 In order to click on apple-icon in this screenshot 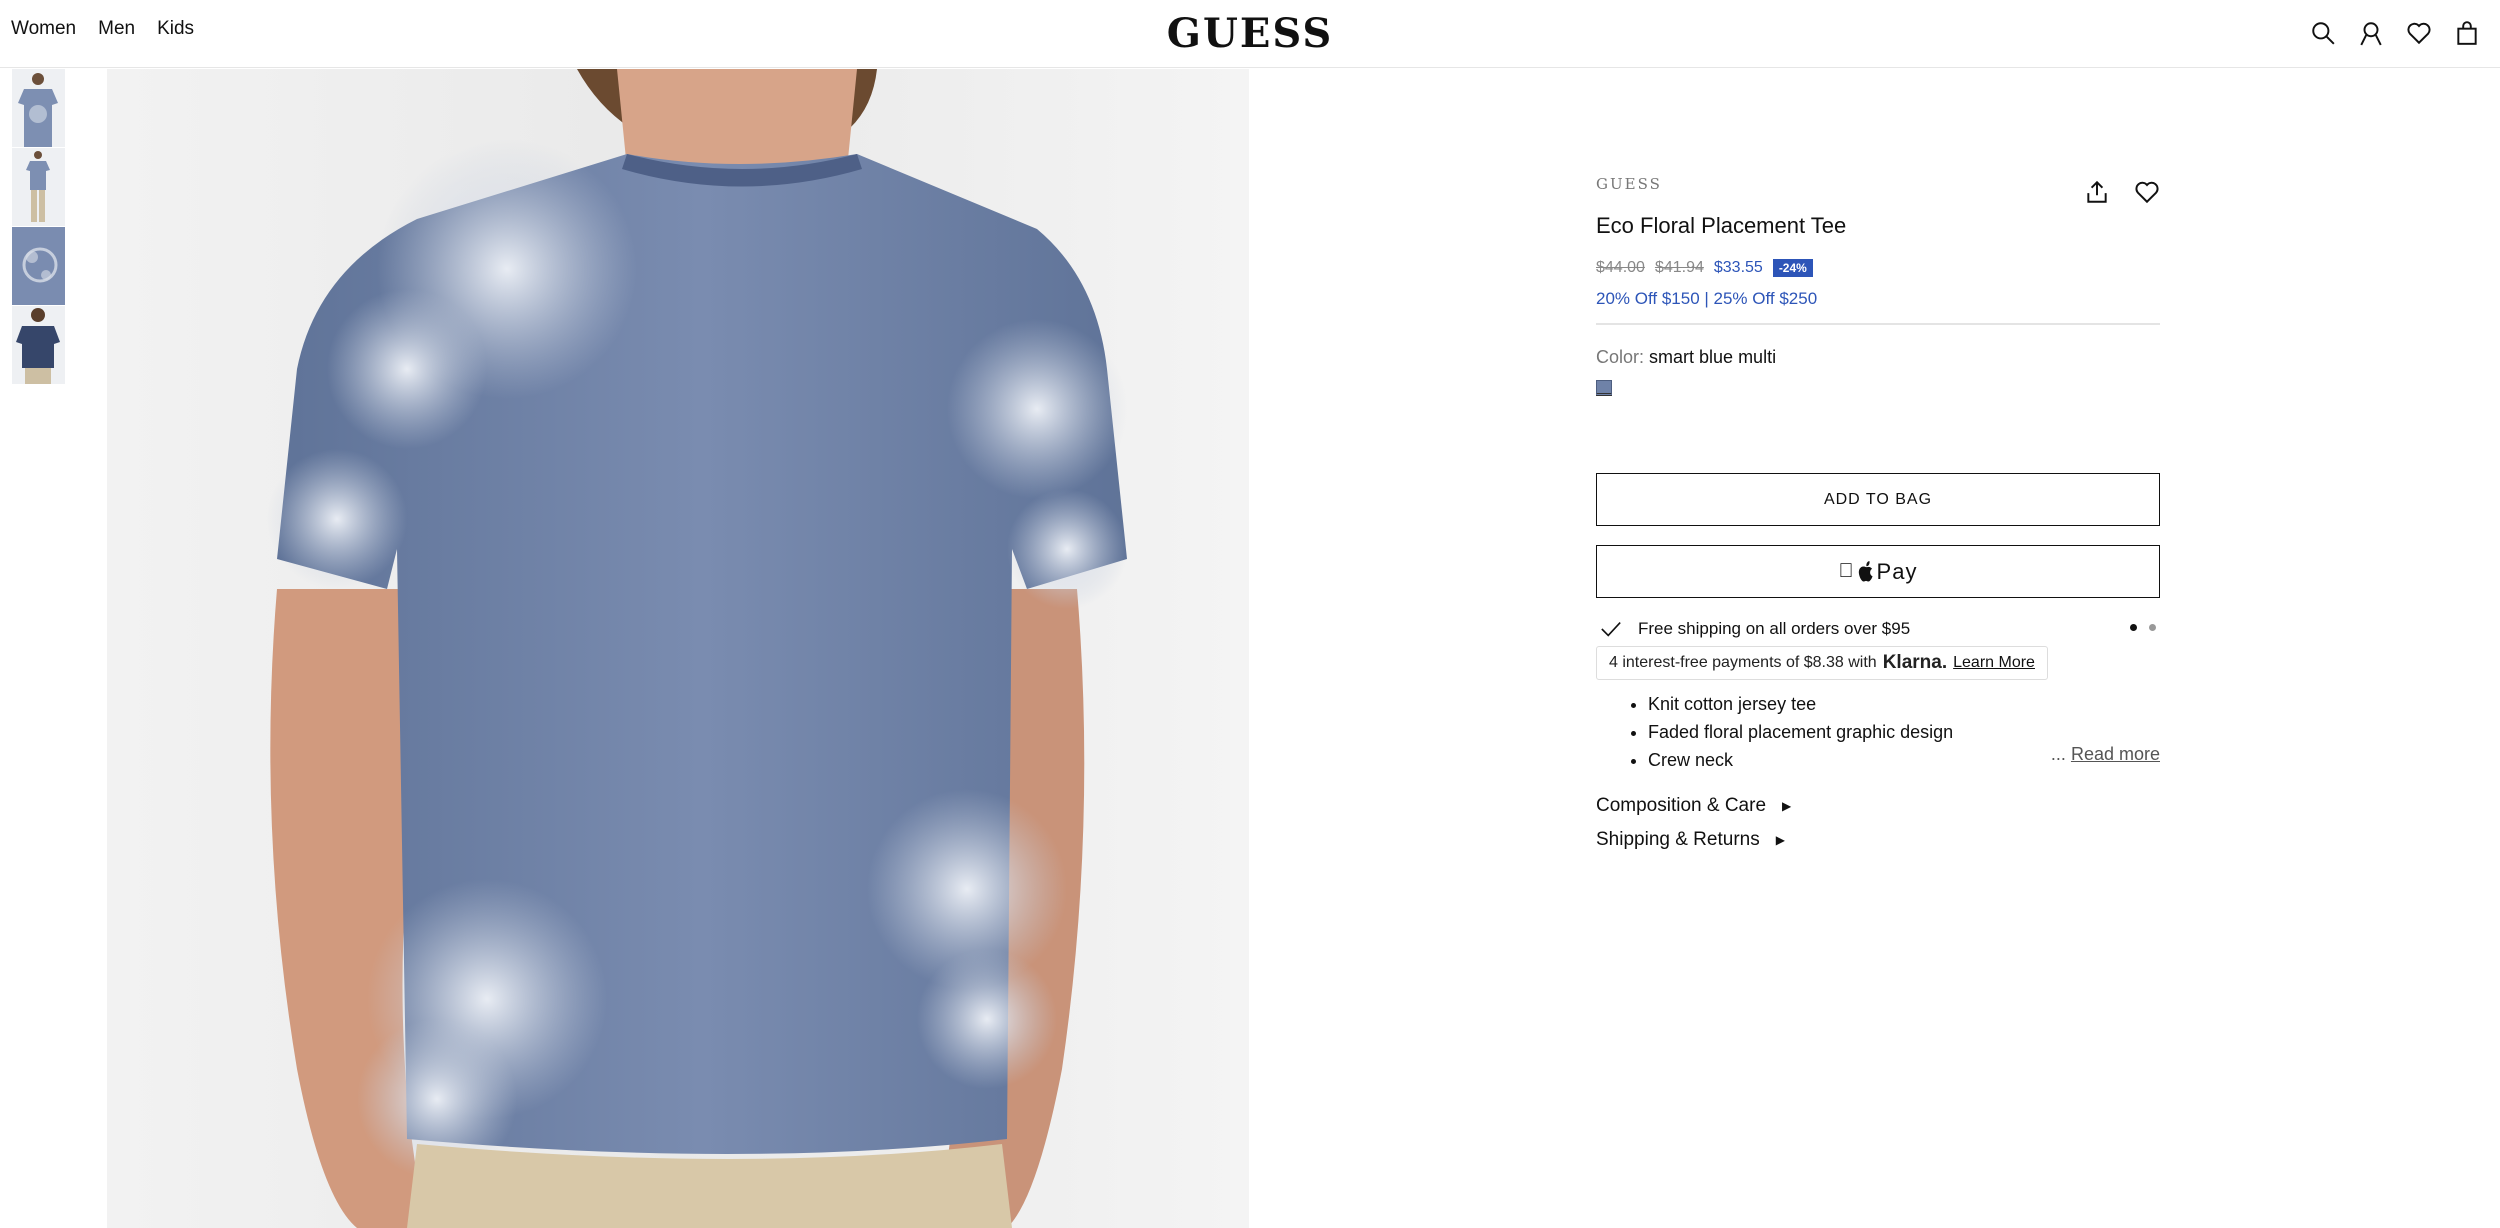, I will do `click(1865, 571)`.